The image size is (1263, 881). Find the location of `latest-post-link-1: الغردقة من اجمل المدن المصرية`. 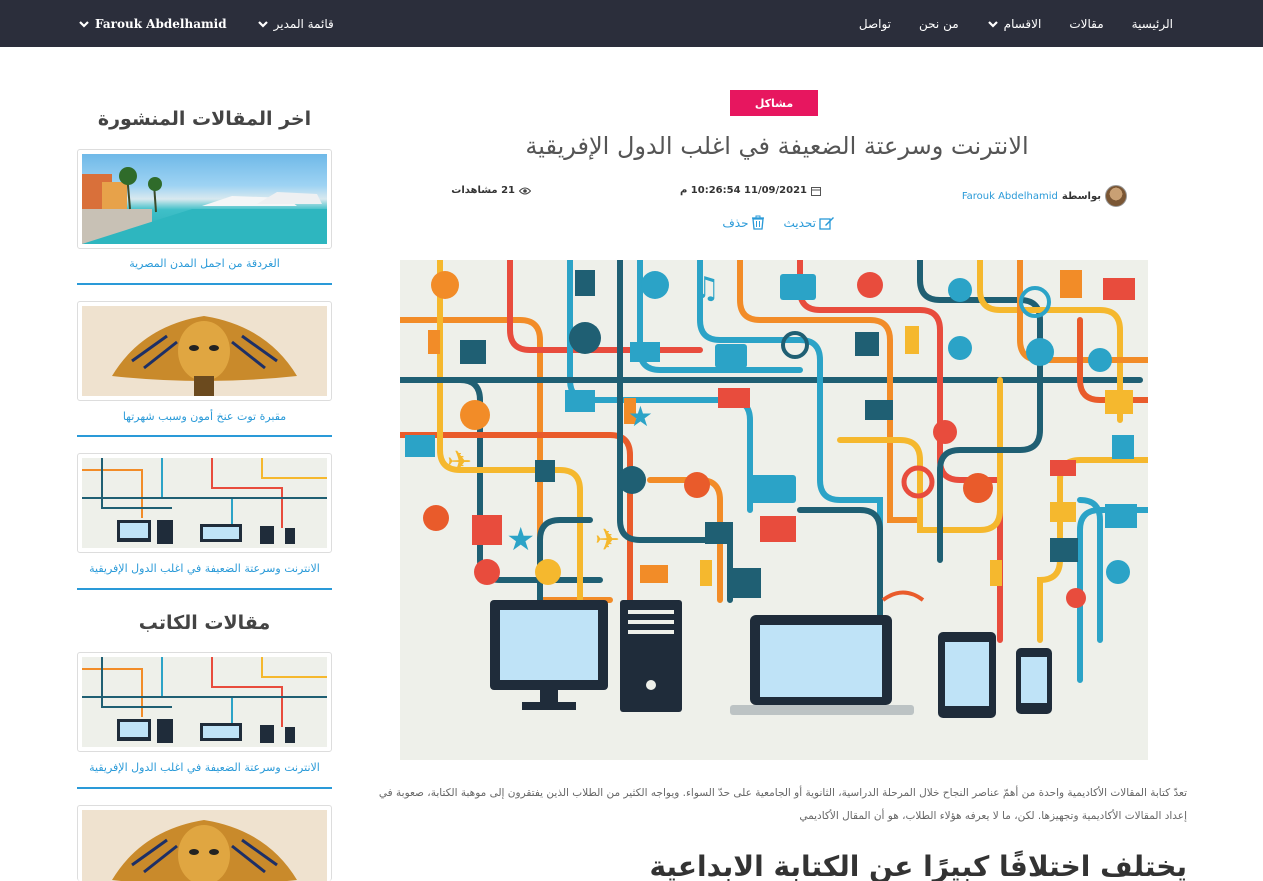

latest-post-link-1: الغردقة من اجمل المدن المصرية is located at coordinates (204, 263).